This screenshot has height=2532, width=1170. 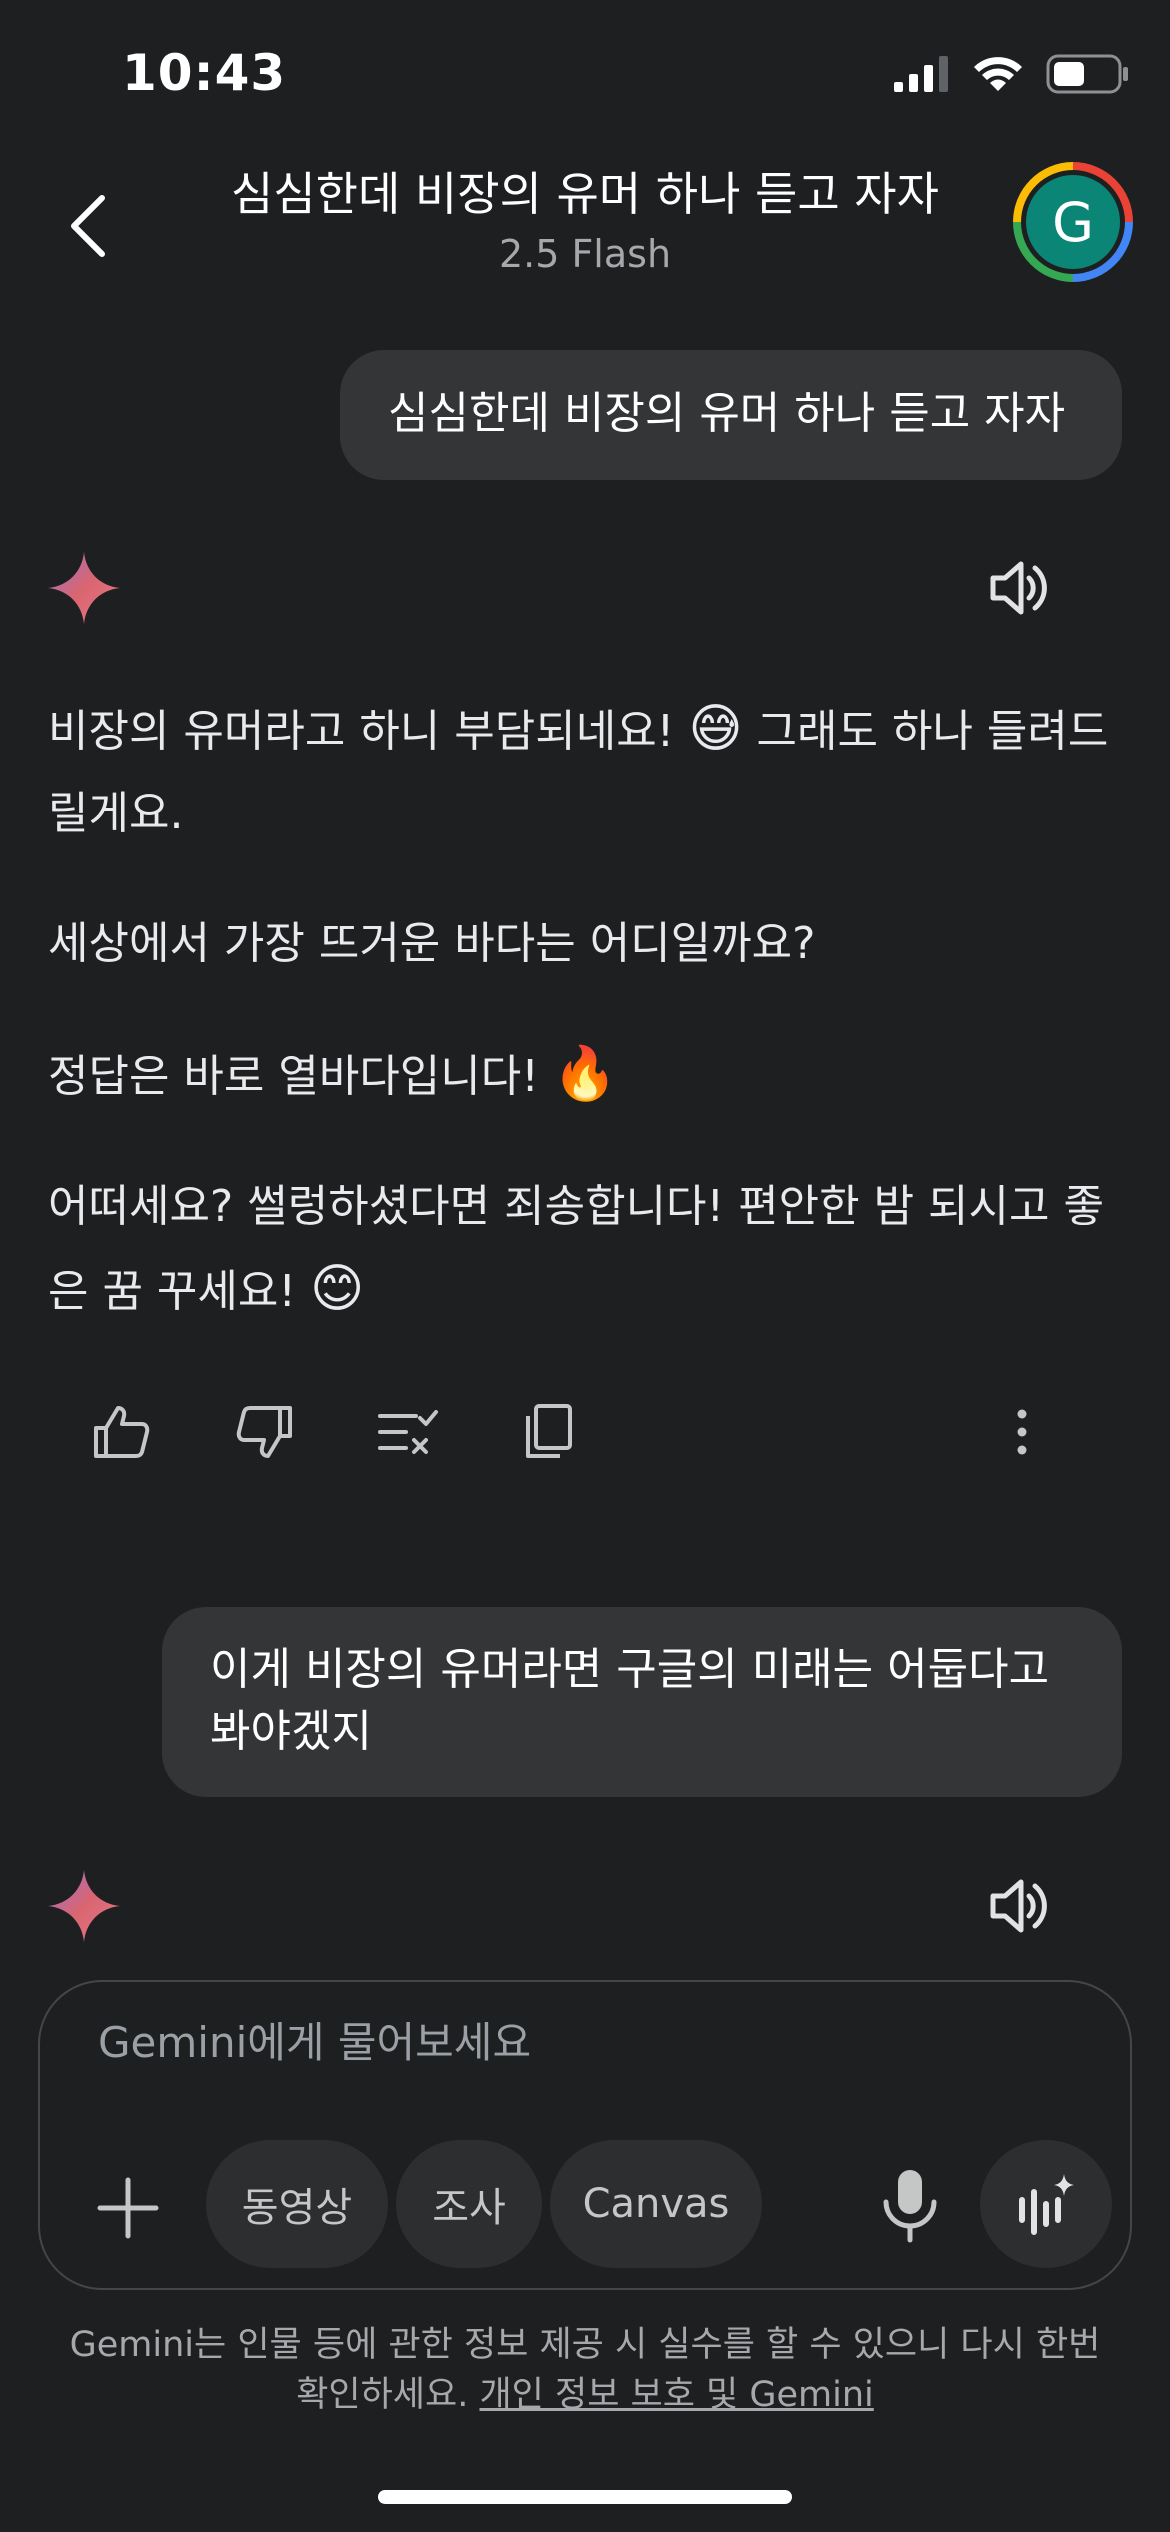 I want to click on wifi-icon, so click(x=998, y=74).